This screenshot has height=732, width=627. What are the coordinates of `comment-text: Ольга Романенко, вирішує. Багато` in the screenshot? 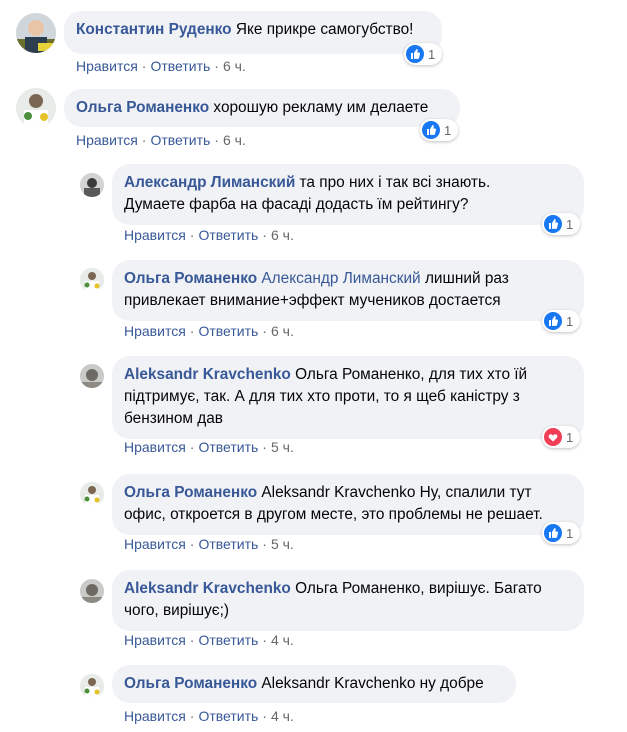 It's located at (416, 588).